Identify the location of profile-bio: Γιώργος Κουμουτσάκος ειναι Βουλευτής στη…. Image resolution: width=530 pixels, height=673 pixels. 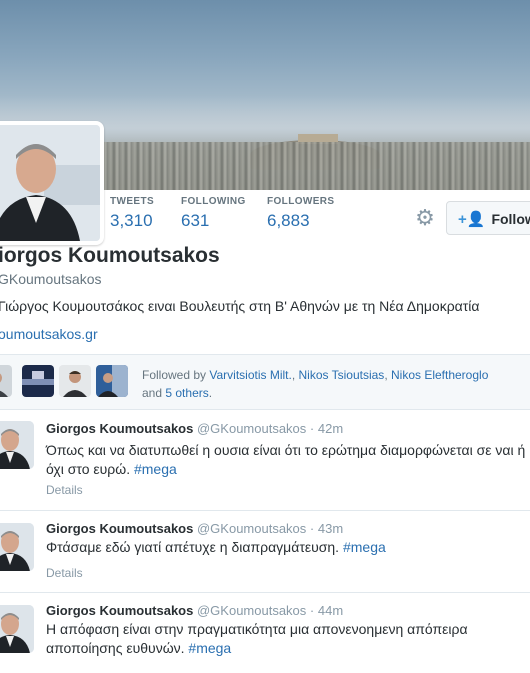
(240, 306).